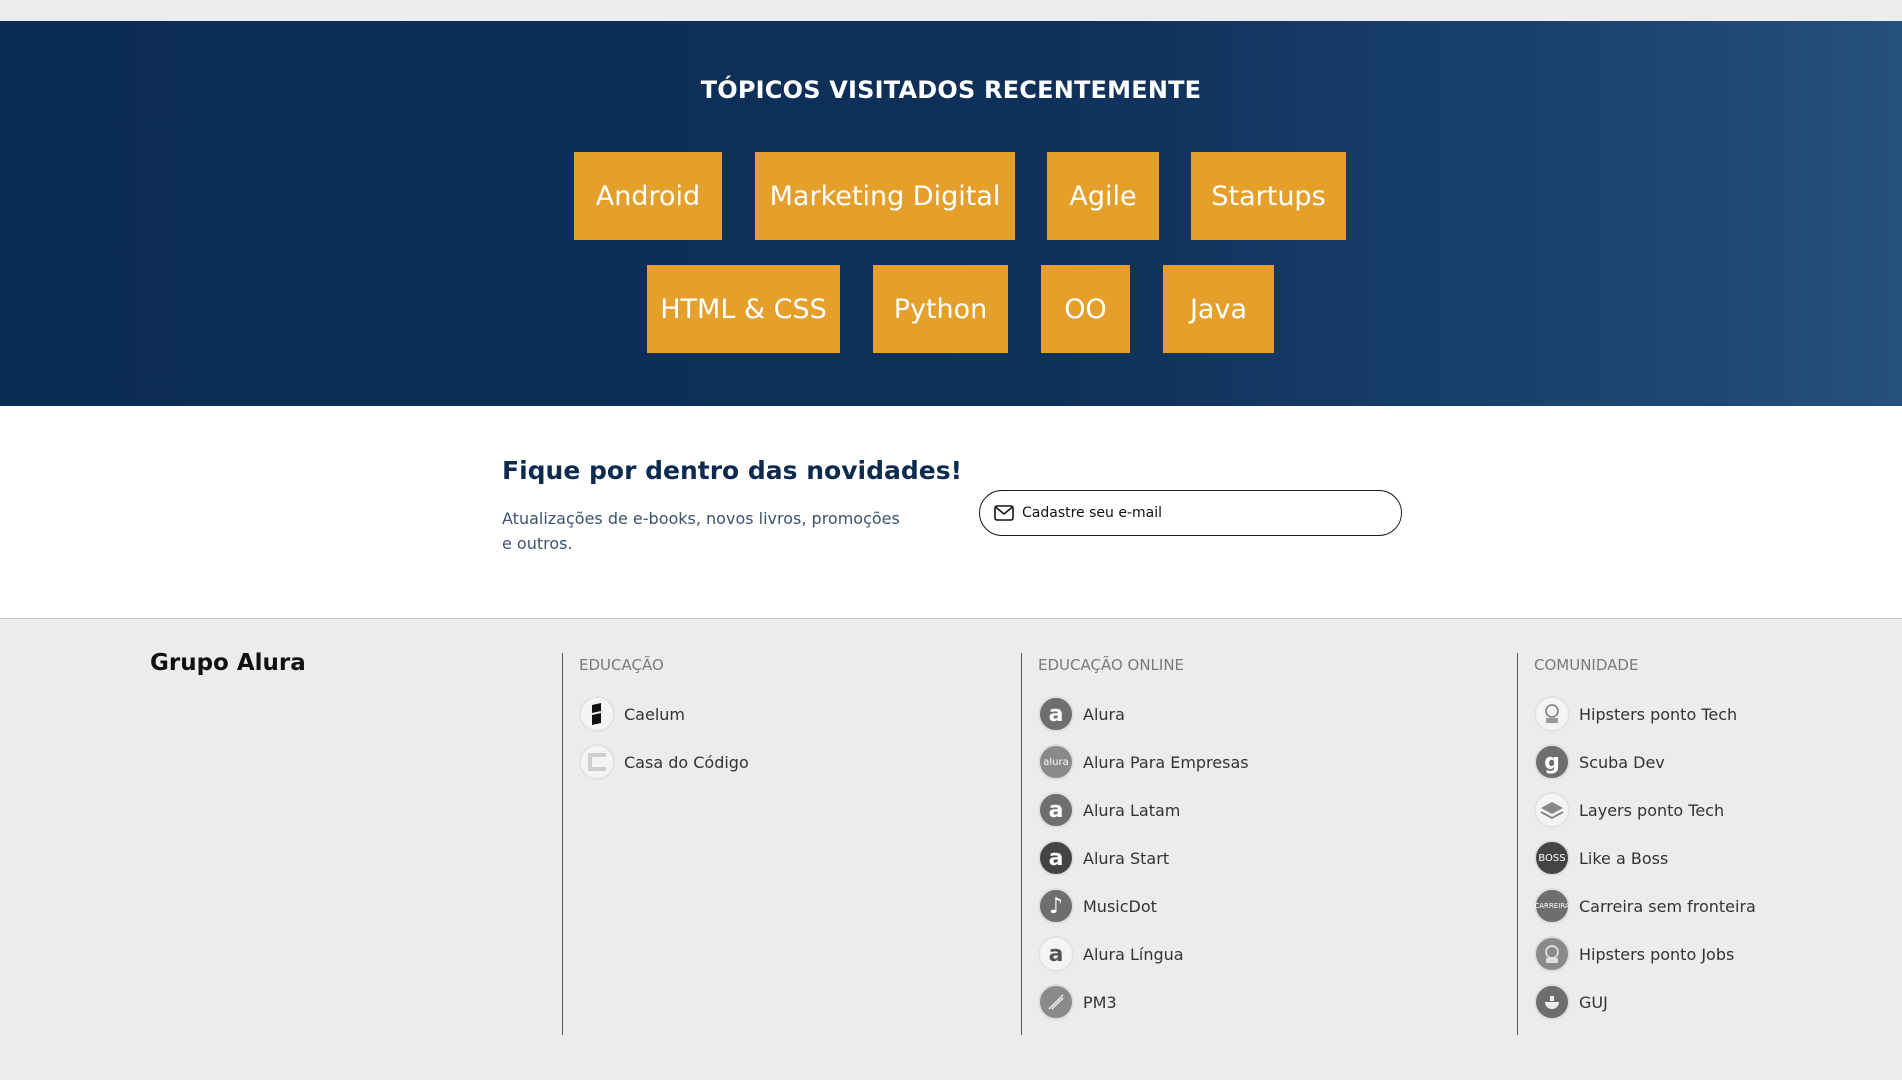 This screenshot has width=1902, height=1080. I want to click on caelum-logo-icon, so click(597, 714).